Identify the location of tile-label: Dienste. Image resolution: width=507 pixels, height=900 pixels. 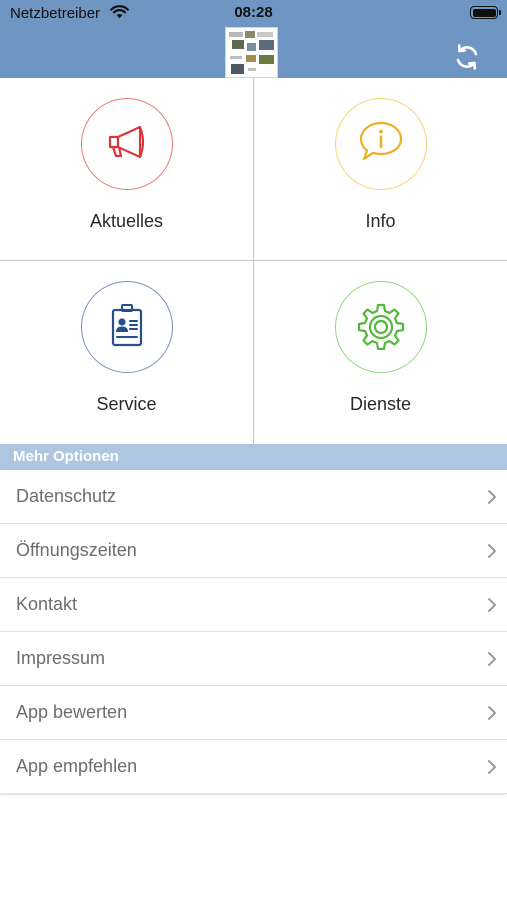
(380, 404).